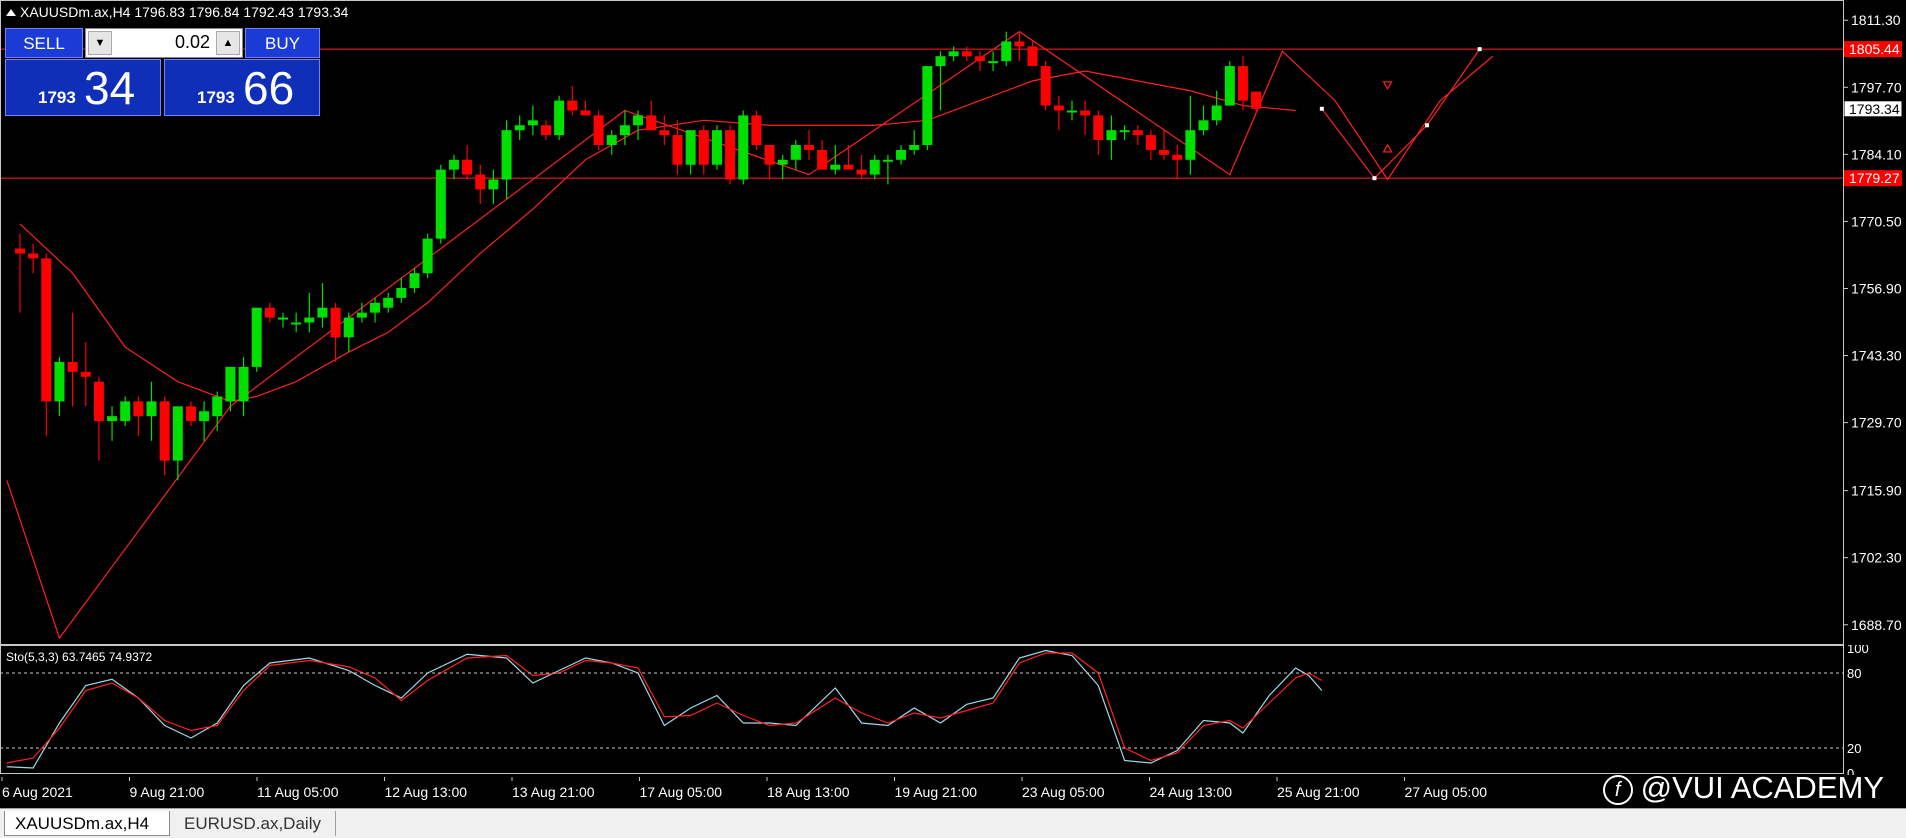  Describe the element at coordinates (1374, 178) in the screenshot. I see `projection-point` at that location.